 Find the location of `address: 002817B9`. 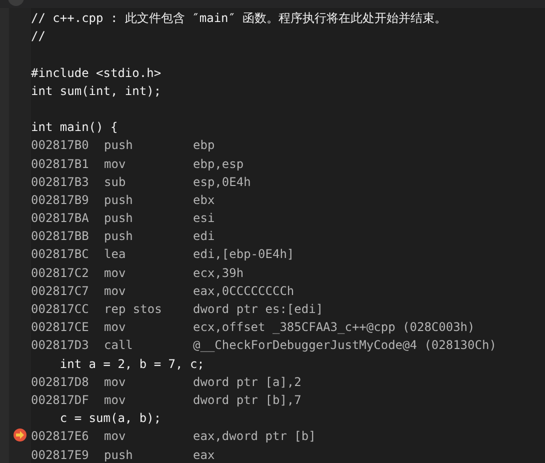

address: 002817B9 is located at coordinates (60, 200).